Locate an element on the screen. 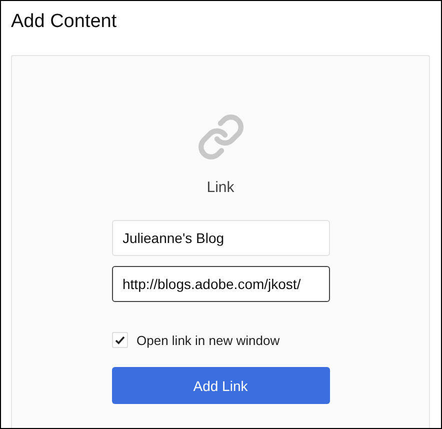 The image size is (442, 429). content-type-label: Link is located at coordinates (220, 187).